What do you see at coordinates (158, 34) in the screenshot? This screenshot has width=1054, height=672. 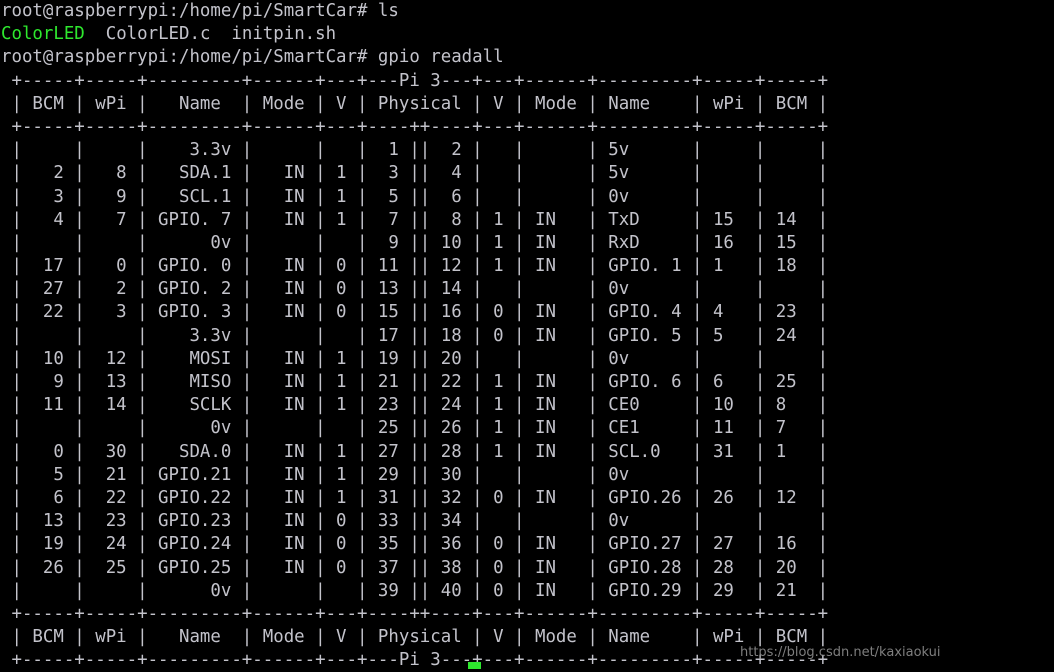 I see `ls-entry: ColorLED.c` at bounding box center [158, 34].